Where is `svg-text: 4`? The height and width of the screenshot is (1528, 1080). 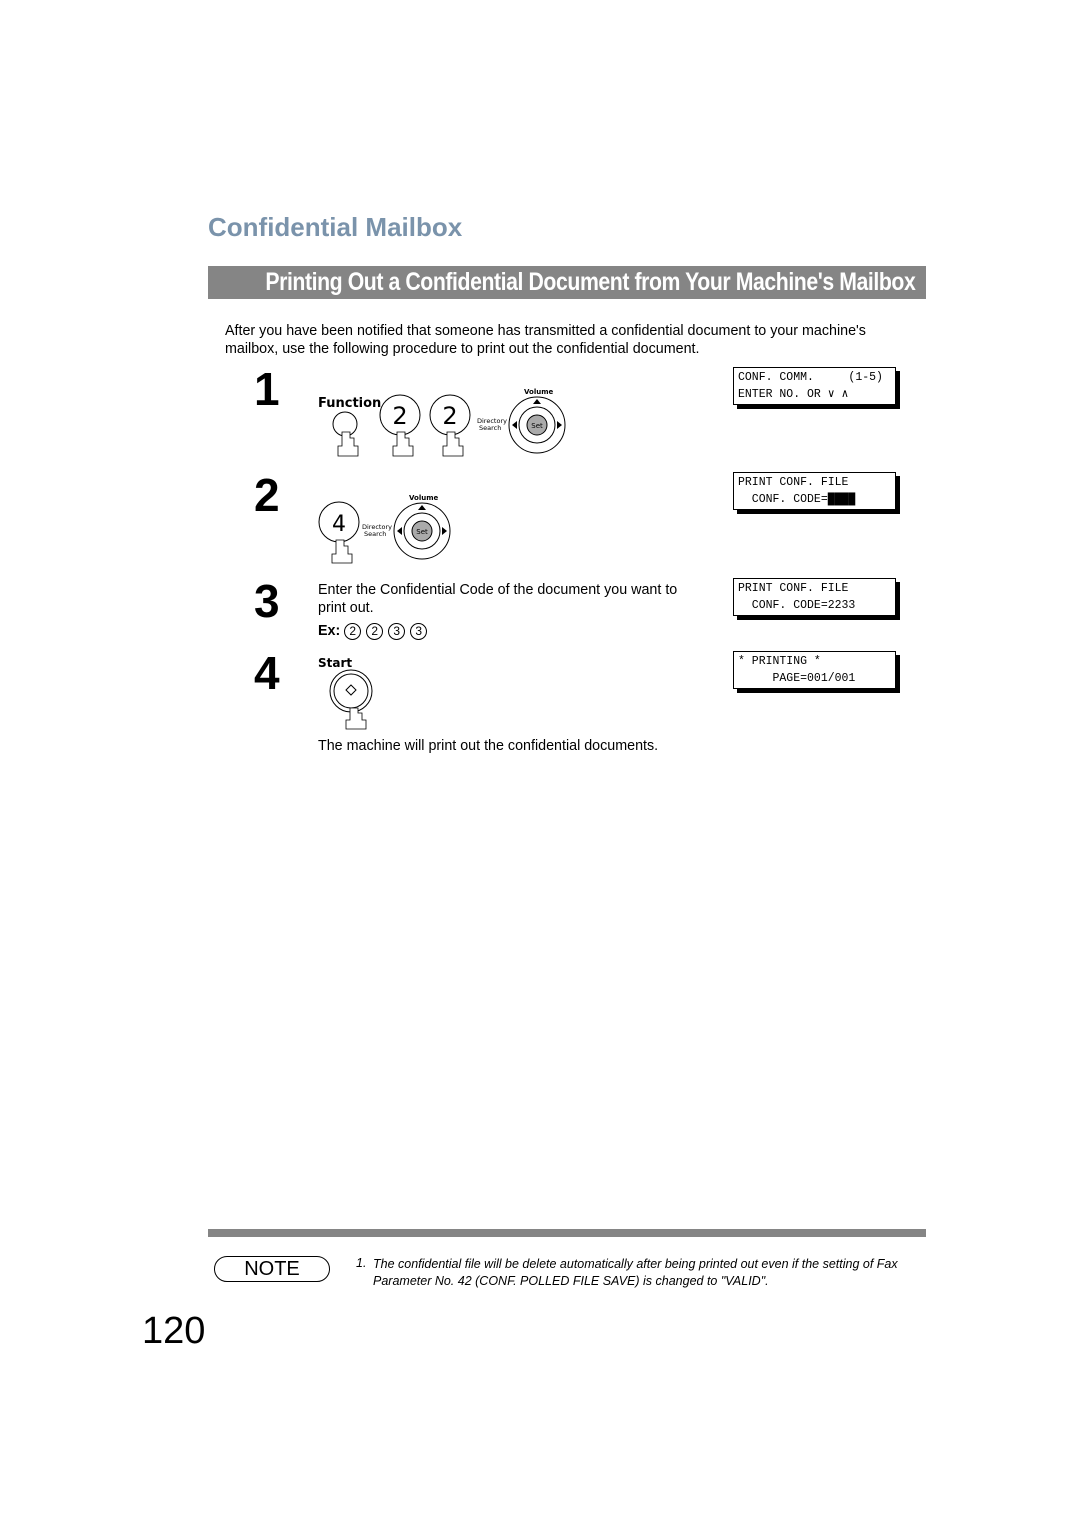 svg-text: 4 is located at coordinates (339, 524).